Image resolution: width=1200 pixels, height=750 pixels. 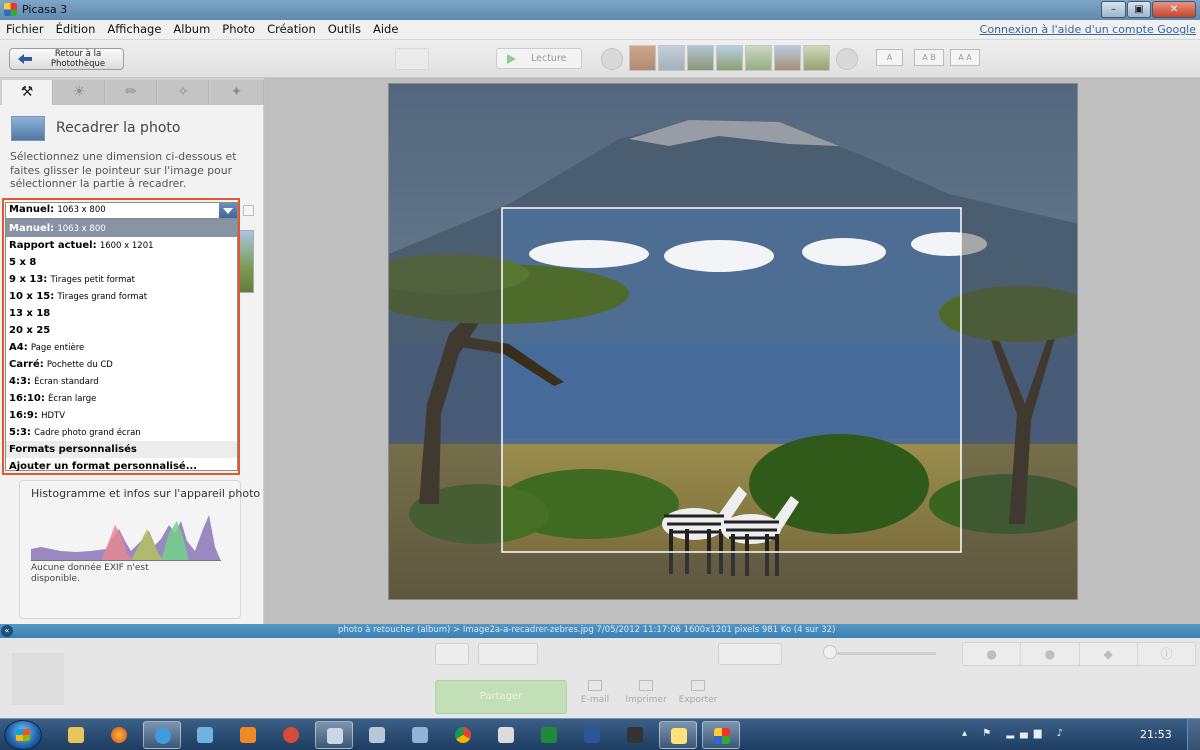 What do you see at coordinates (889, 57) in the screenshot?
I see `caption-style-1-button: A` at bounding box center [889, 57].